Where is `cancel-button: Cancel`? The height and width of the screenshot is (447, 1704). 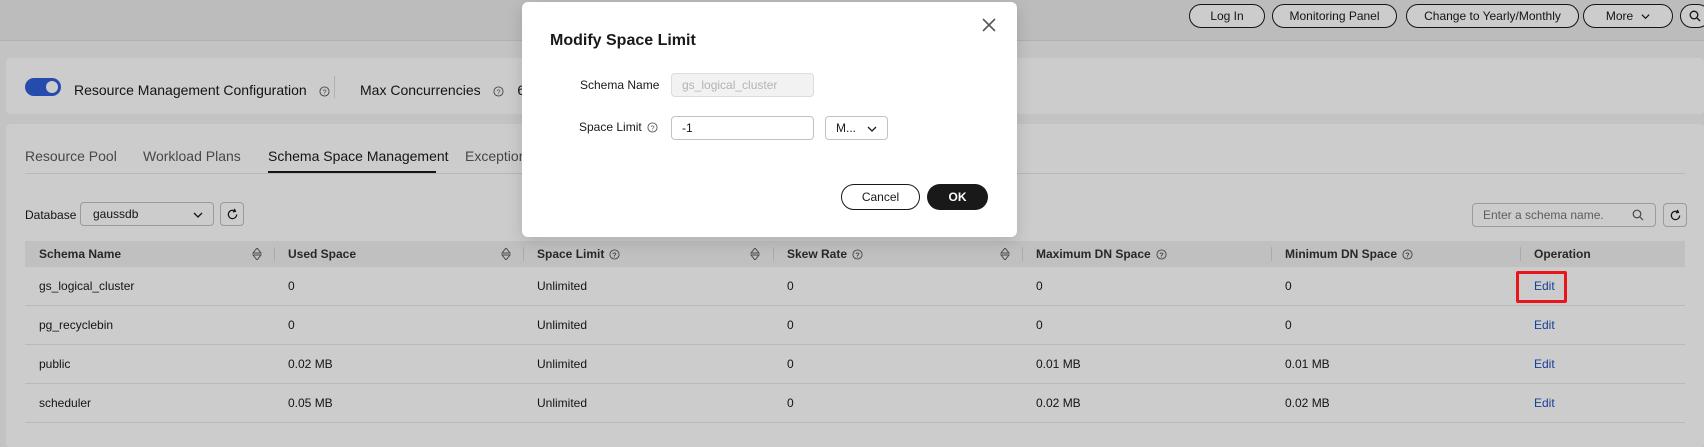 cancel-button: Cancel is located at coordinates (880, 197).